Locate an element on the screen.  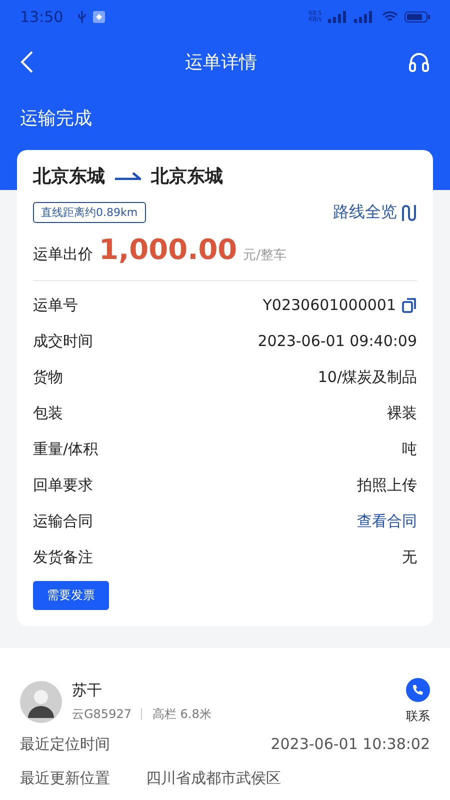
detail-label: 成交时间 is located at coordinates (63, 341).